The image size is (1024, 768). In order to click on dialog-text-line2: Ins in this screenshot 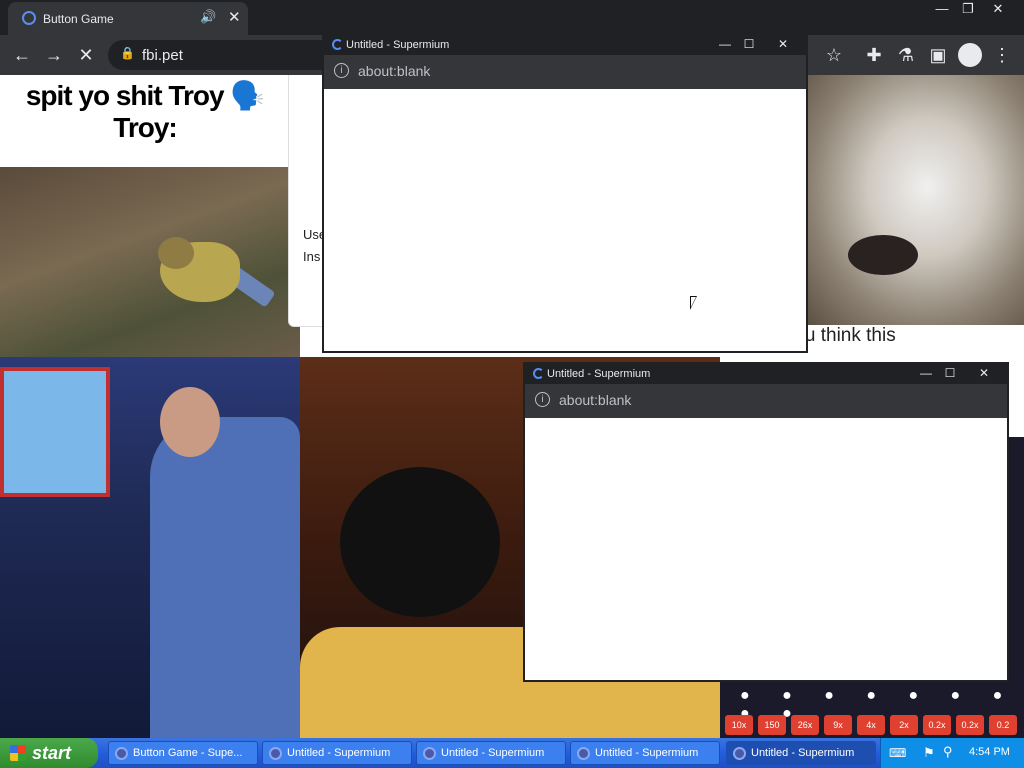, I will do `click(312, 256)`.